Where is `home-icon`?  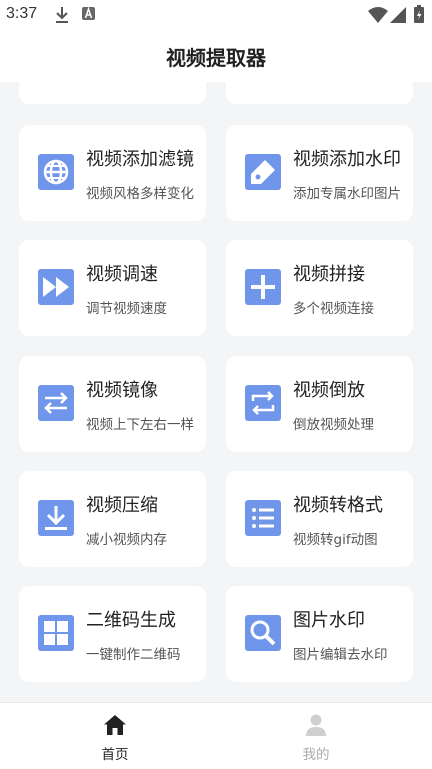 home-icon is located at coordinates (115, 725).